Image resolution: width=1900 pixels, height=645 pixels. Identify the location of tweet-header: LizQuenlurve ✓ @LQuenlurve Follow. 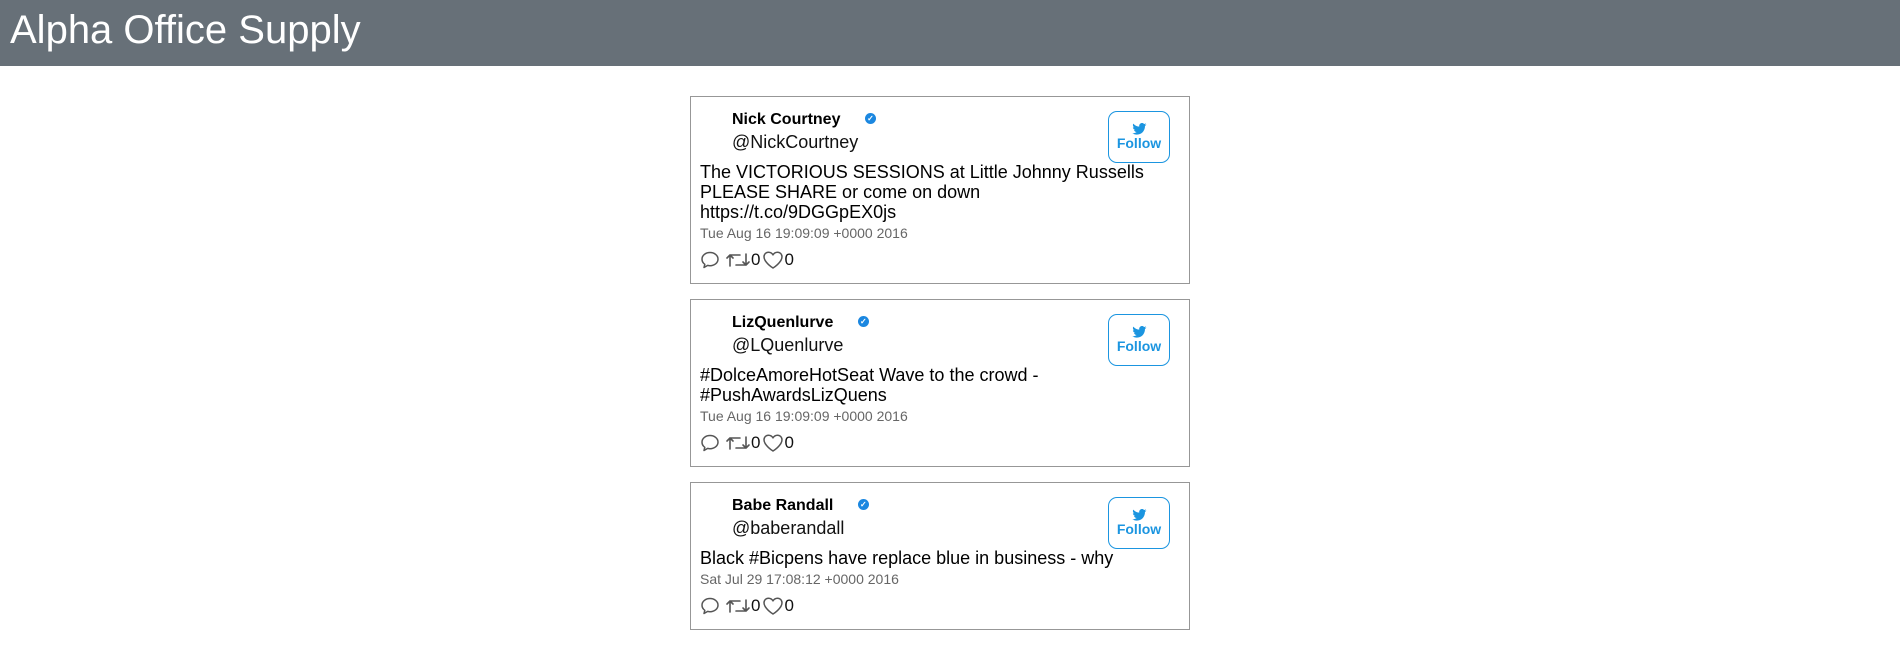
(940, 339).